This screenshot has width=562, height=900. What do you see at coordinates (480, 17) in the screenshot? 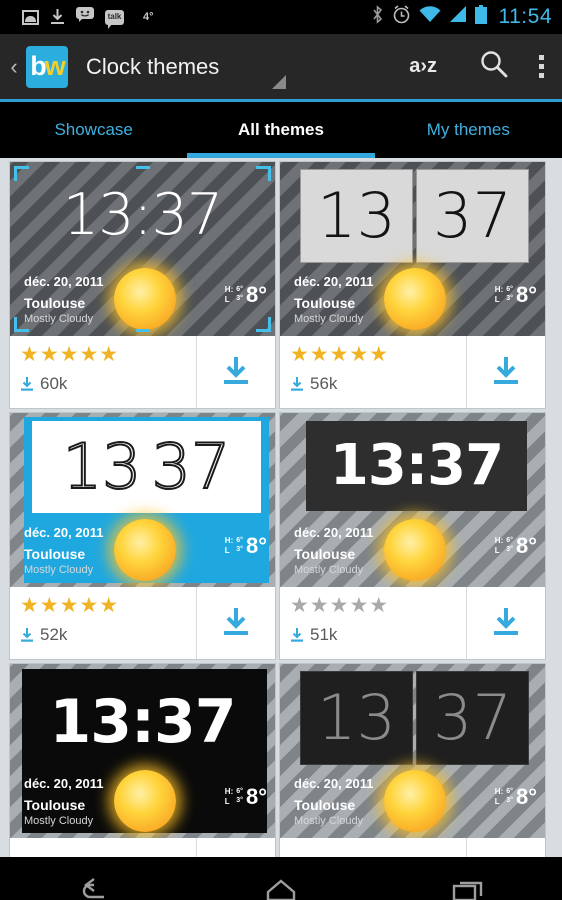
I see `battery-icon` at bounding box center [480, 17].